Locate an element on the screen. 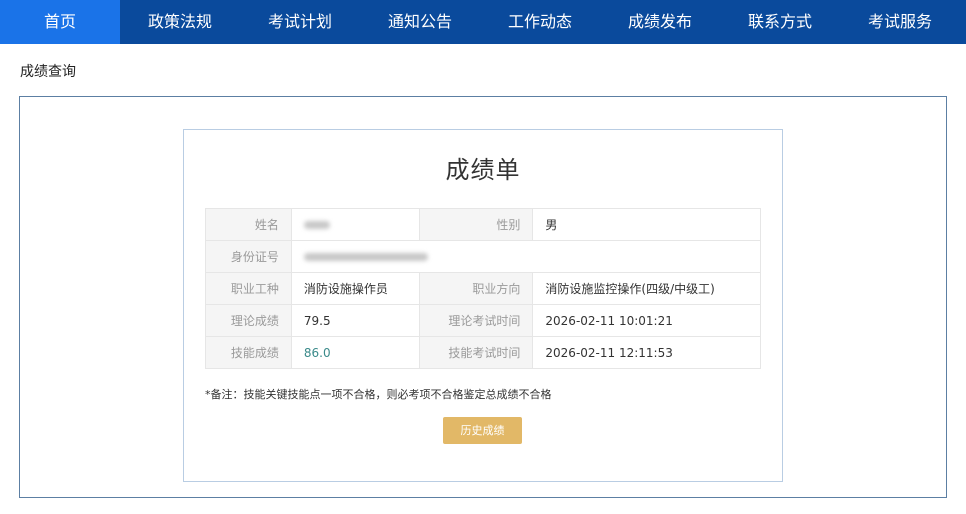  breadcrumb: 成绩查询 is located at coordinates (48, 72).